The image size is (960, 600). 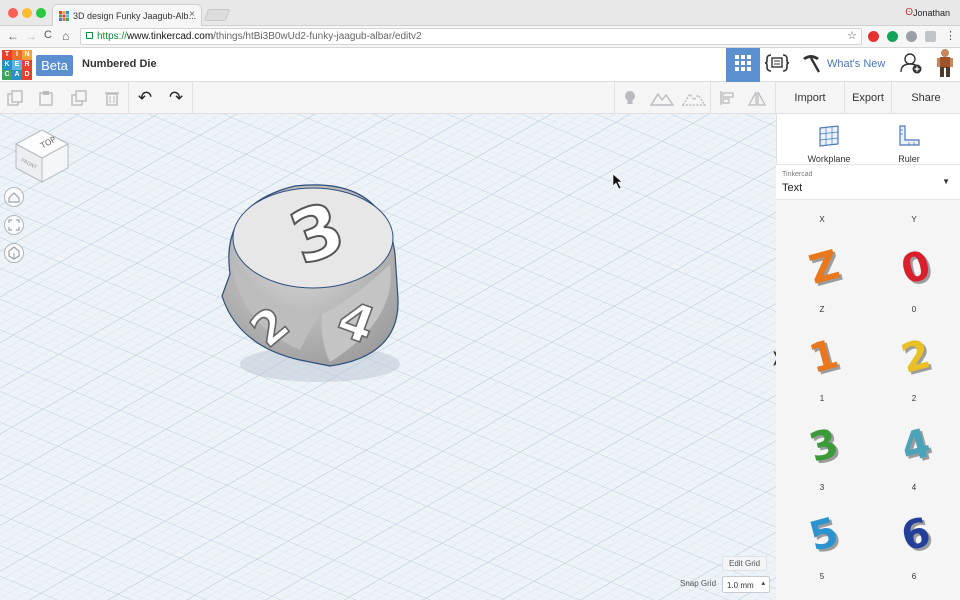 What do you see at coordinates (926, 98) in the screenshot?
I see `share-button: Share` at bounding box center [926, 98].